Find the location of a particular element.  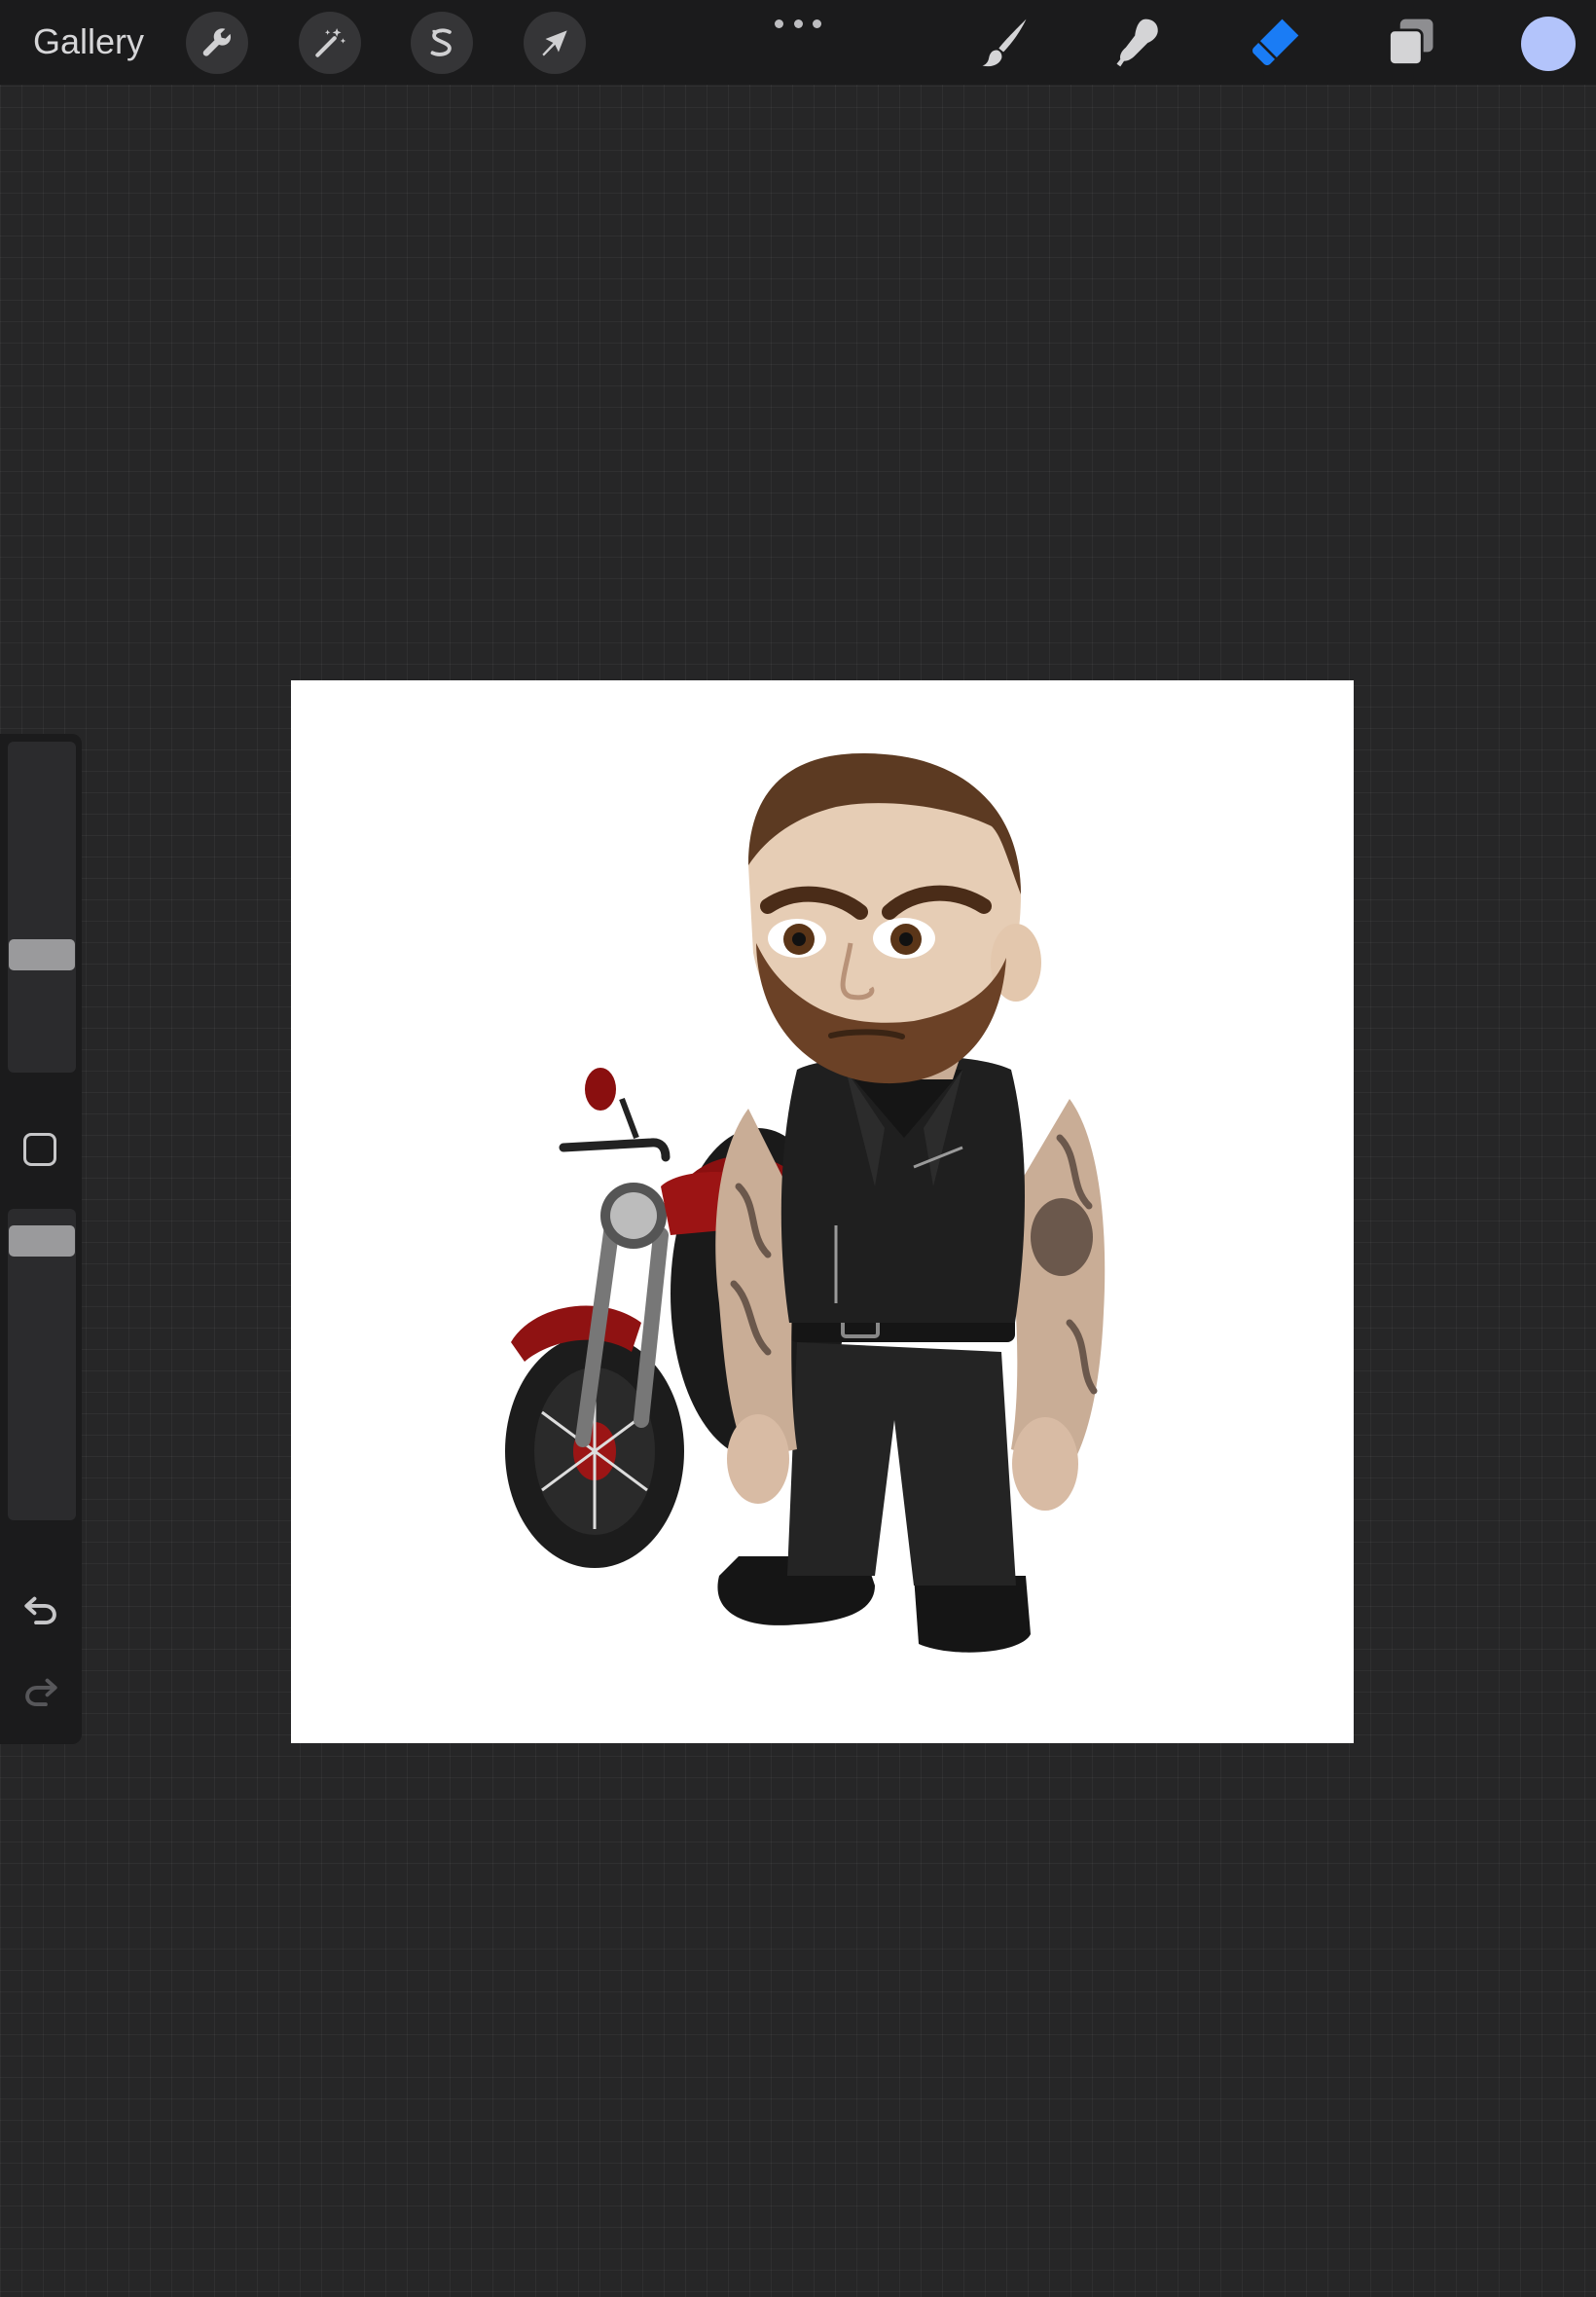

gallery-button: Gallery is located at coordinates (88, 42).